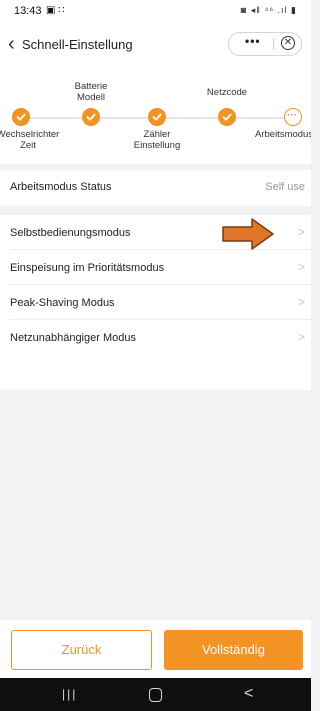 This screenshot has height=711, width=320. I want to click on more-icon: •••, so click(253, 41).